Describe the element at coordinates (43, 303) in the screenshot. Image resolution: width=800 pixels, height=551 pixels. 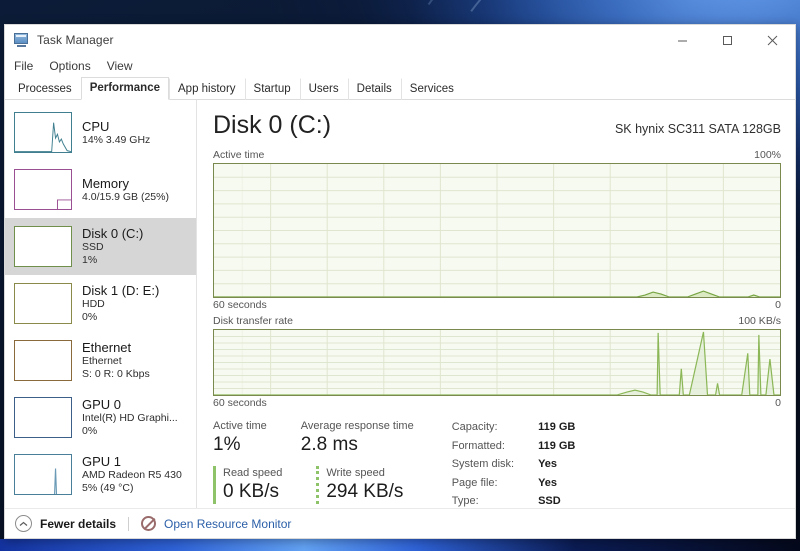
I see `disk1-mini-graph` at that location.